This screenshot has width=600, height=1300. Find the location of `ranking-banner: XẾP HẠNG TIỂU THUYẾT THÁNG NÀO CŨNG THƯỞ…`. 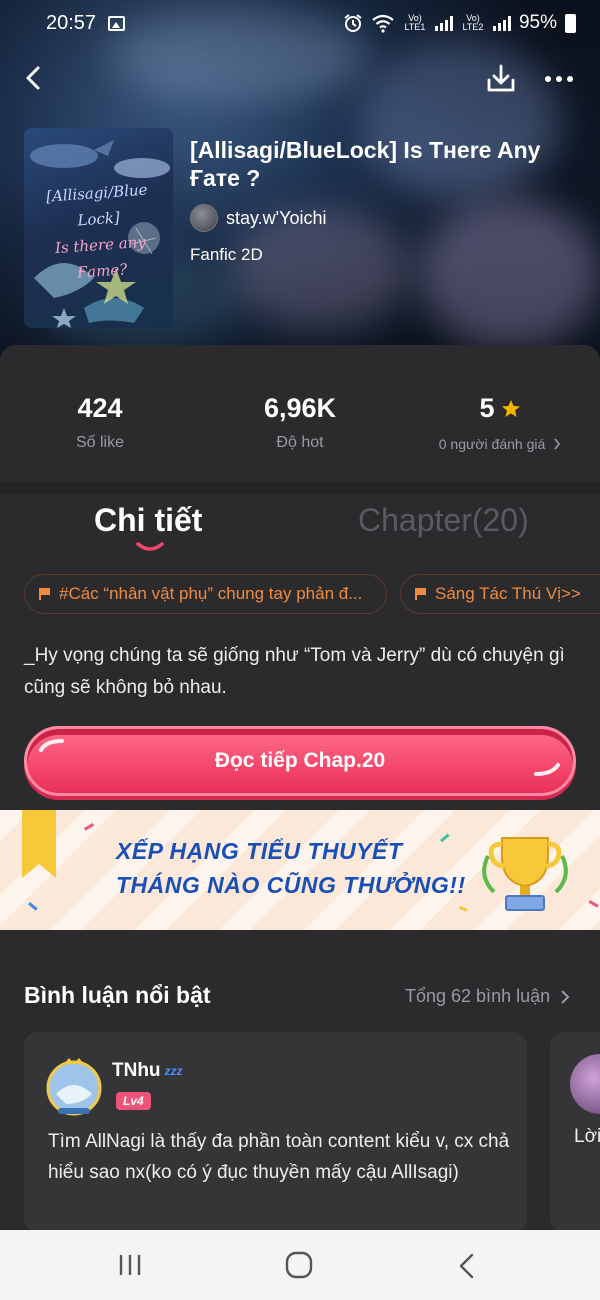

ranking-banner: XẾP HẠNG TIỂU THUYẾT THÁNG NÀO CŨNG THƯỞ… is located at coordinates (300, 870).